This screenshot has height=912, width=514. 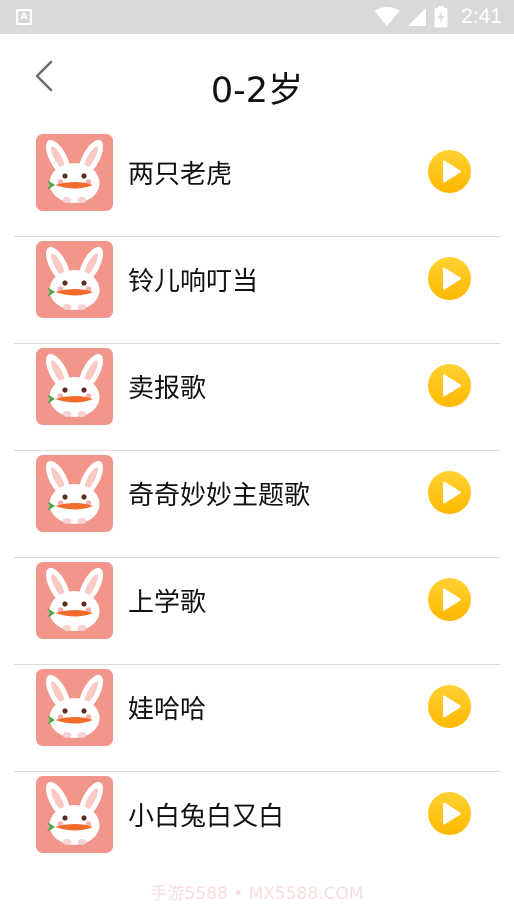 I want to click on cell-signal-icon, so click(x=417, y=17).